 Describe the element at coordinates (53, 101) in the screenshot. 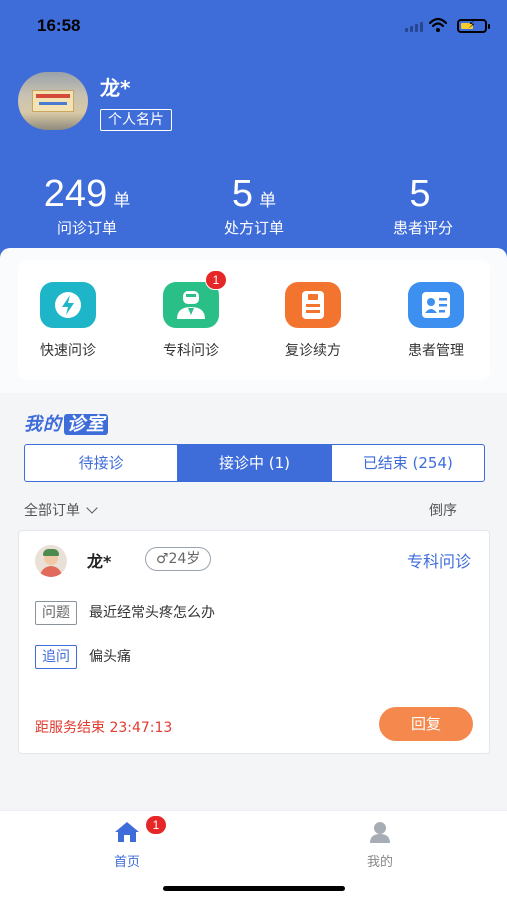

I see `avatar` at that location.